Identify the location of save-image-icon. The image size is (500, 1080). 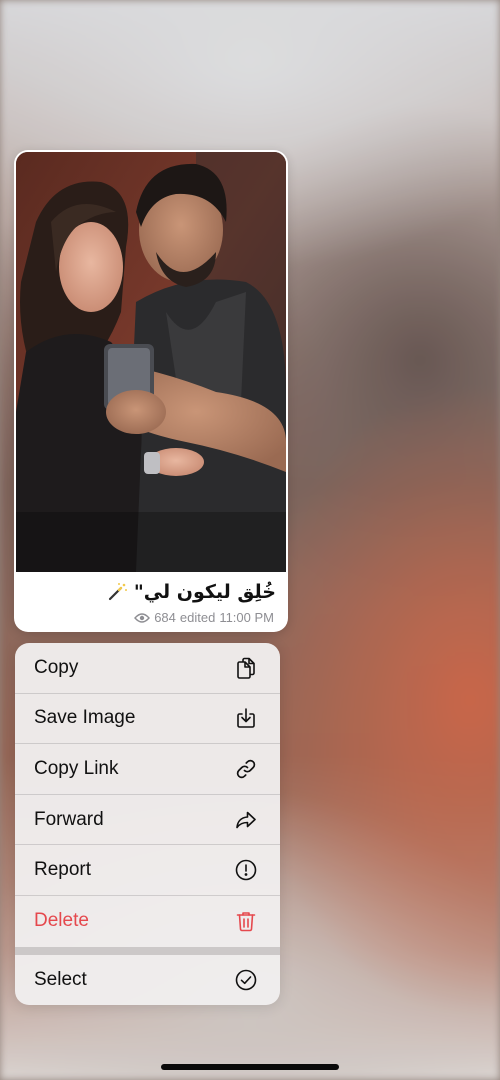
(246, 718).